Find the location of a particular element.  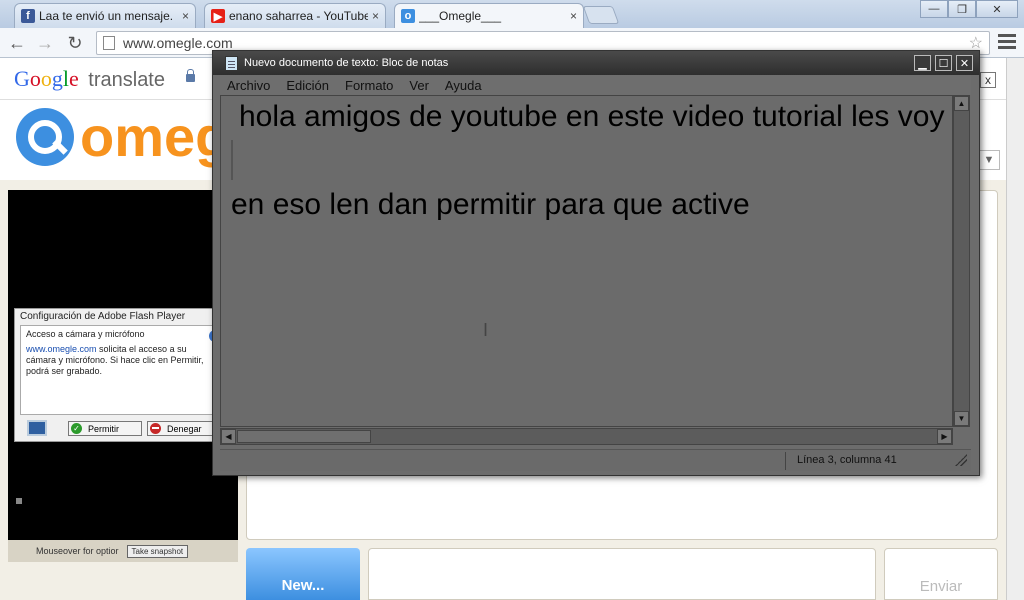

window-controls: — ❐ ✕ is located at coordinates (969, 9).